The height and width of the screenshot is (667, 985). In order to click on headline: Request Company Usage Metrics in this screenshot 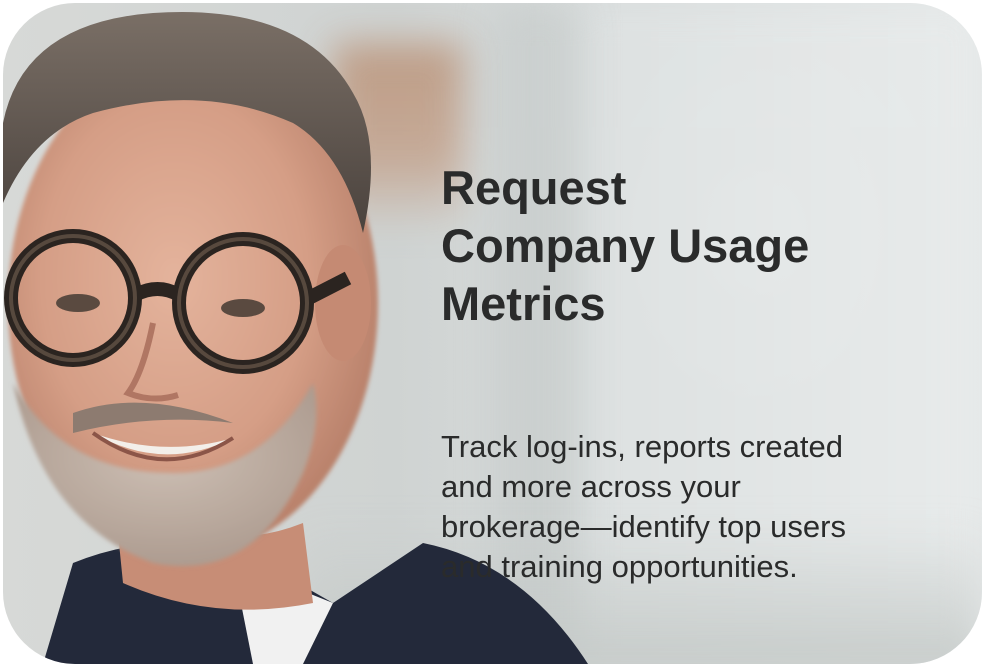, I will do `click(701, 246)`.